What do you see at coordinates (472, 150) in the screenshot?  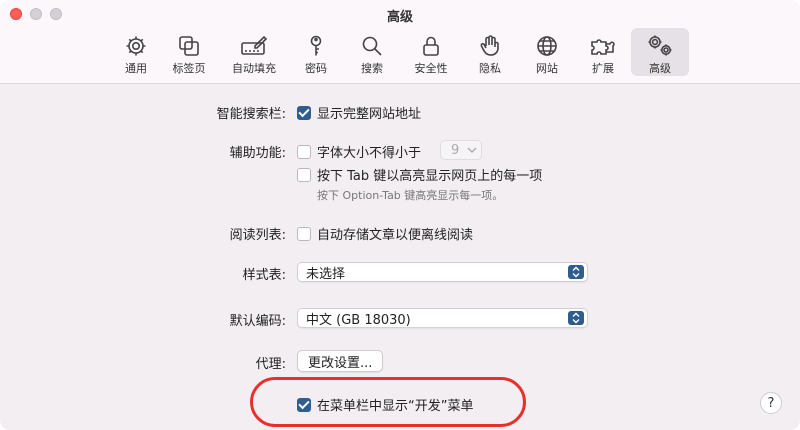 I see `chevron-down-icon` at bounding box center [472, 150].